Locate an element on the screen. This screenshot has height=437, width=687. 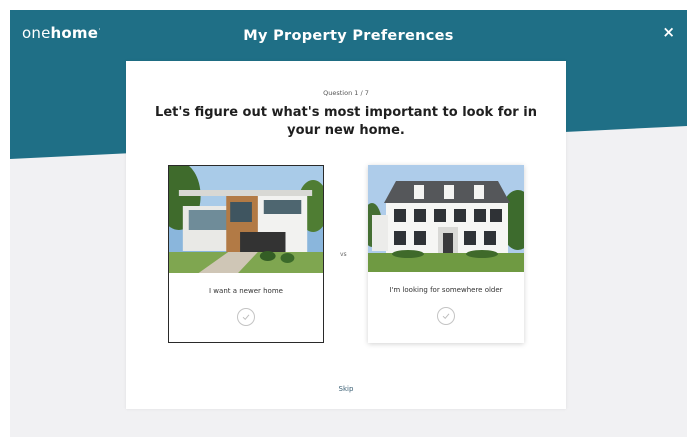
question-counter: Question 1 / 7 is located at coordinates (346, 93).